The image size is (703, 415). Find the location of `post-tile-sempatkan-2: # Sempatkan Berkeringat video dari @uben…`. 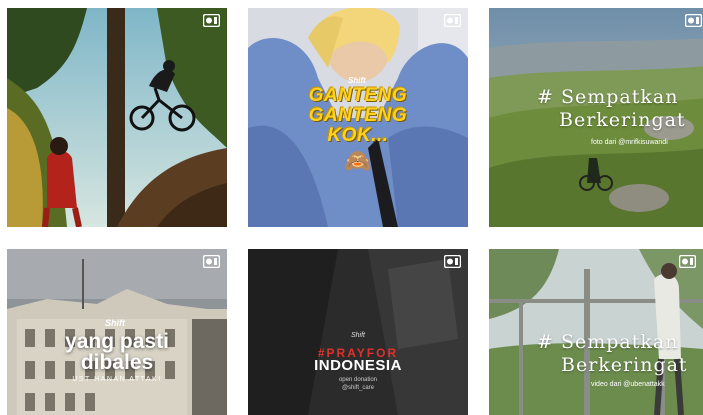

post-tile-sempatkan-2: # Sempatkan Berkeringat video dari @uben… is located at coordinates (596, 332).